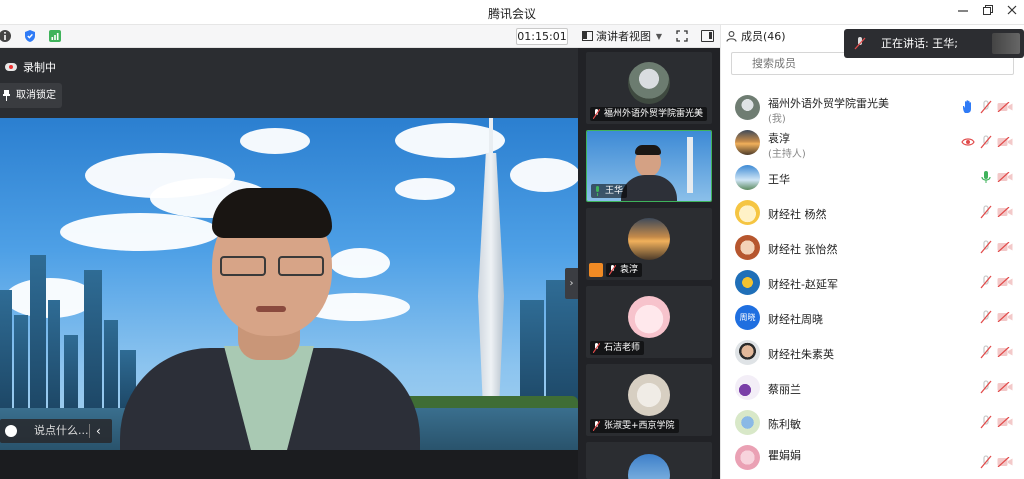 This screenshot has width=1024, height=479. I want to click on member-row: 财经社 杨然, so click(872, 213).